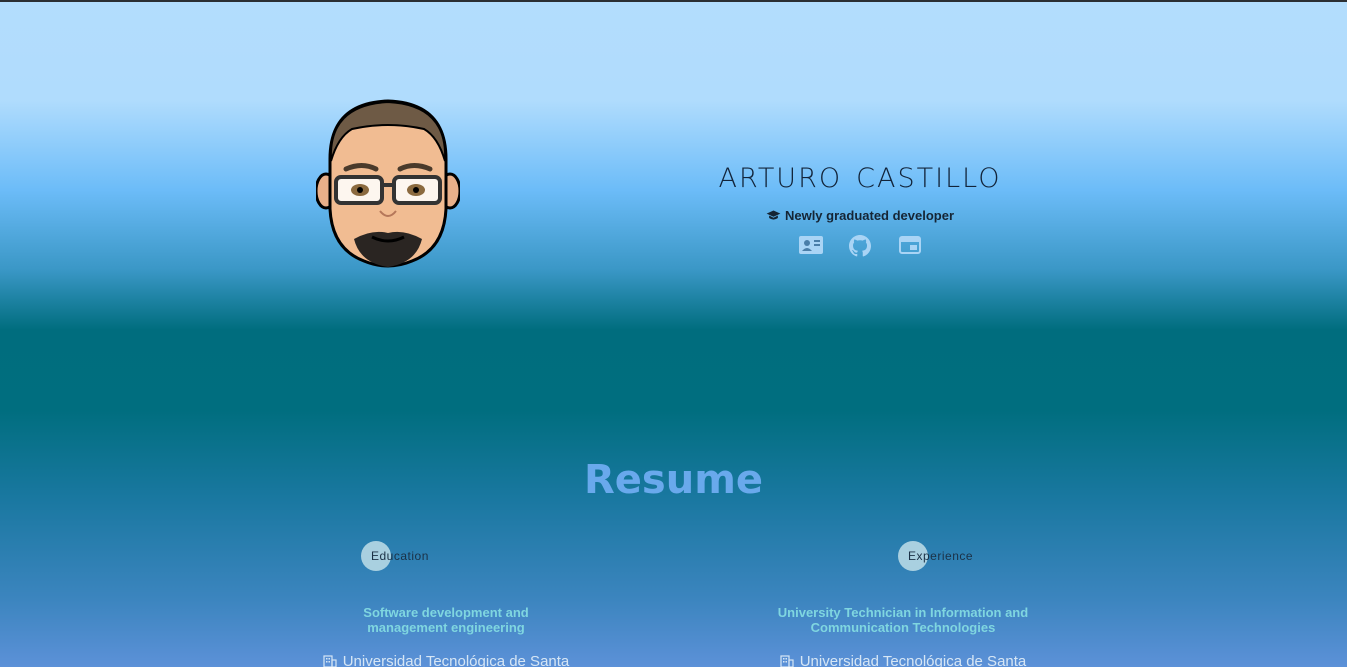 The image size is (1347, 667). Describe the element at coordinates (388, 184) in the screenshot. I see `avatar` at that location.